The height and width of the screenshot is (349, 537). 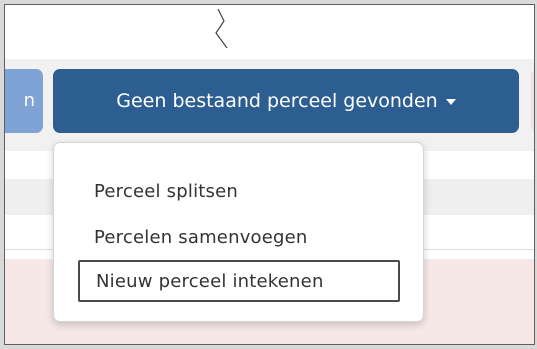 I want to click on menu-item-draw-new-parcel: Nieuw perceel intekenen, so click(x=239, y=281).